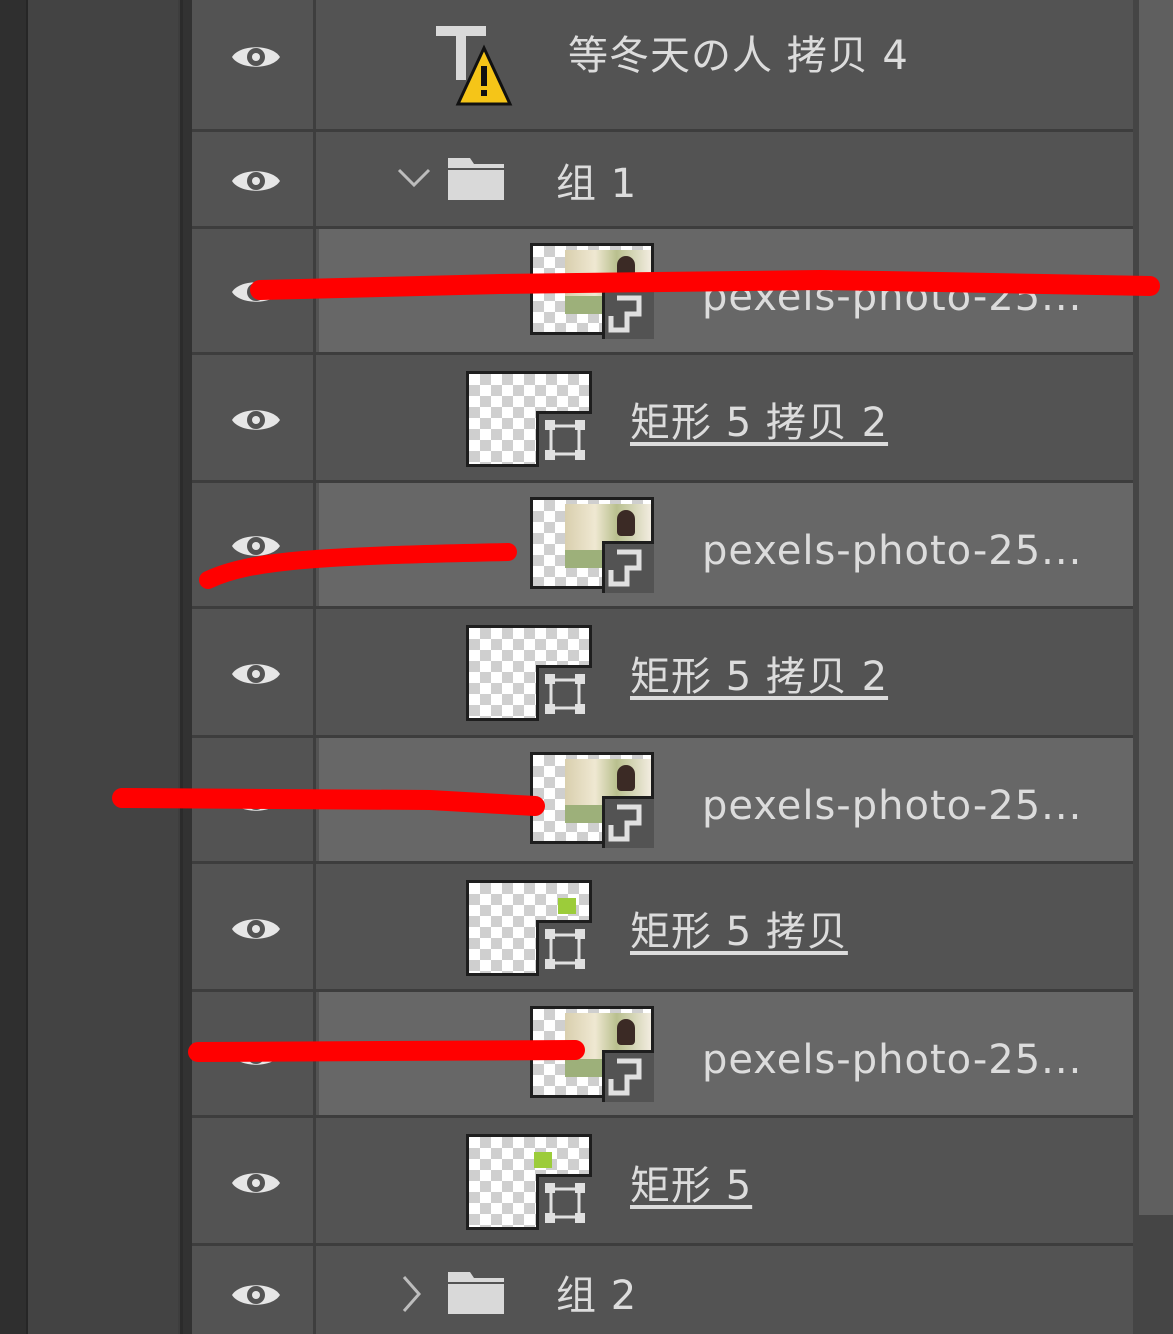 The width and height of the screenshot is (1173, 1334). I want to click on left-panel-edge, so click(14, 667).